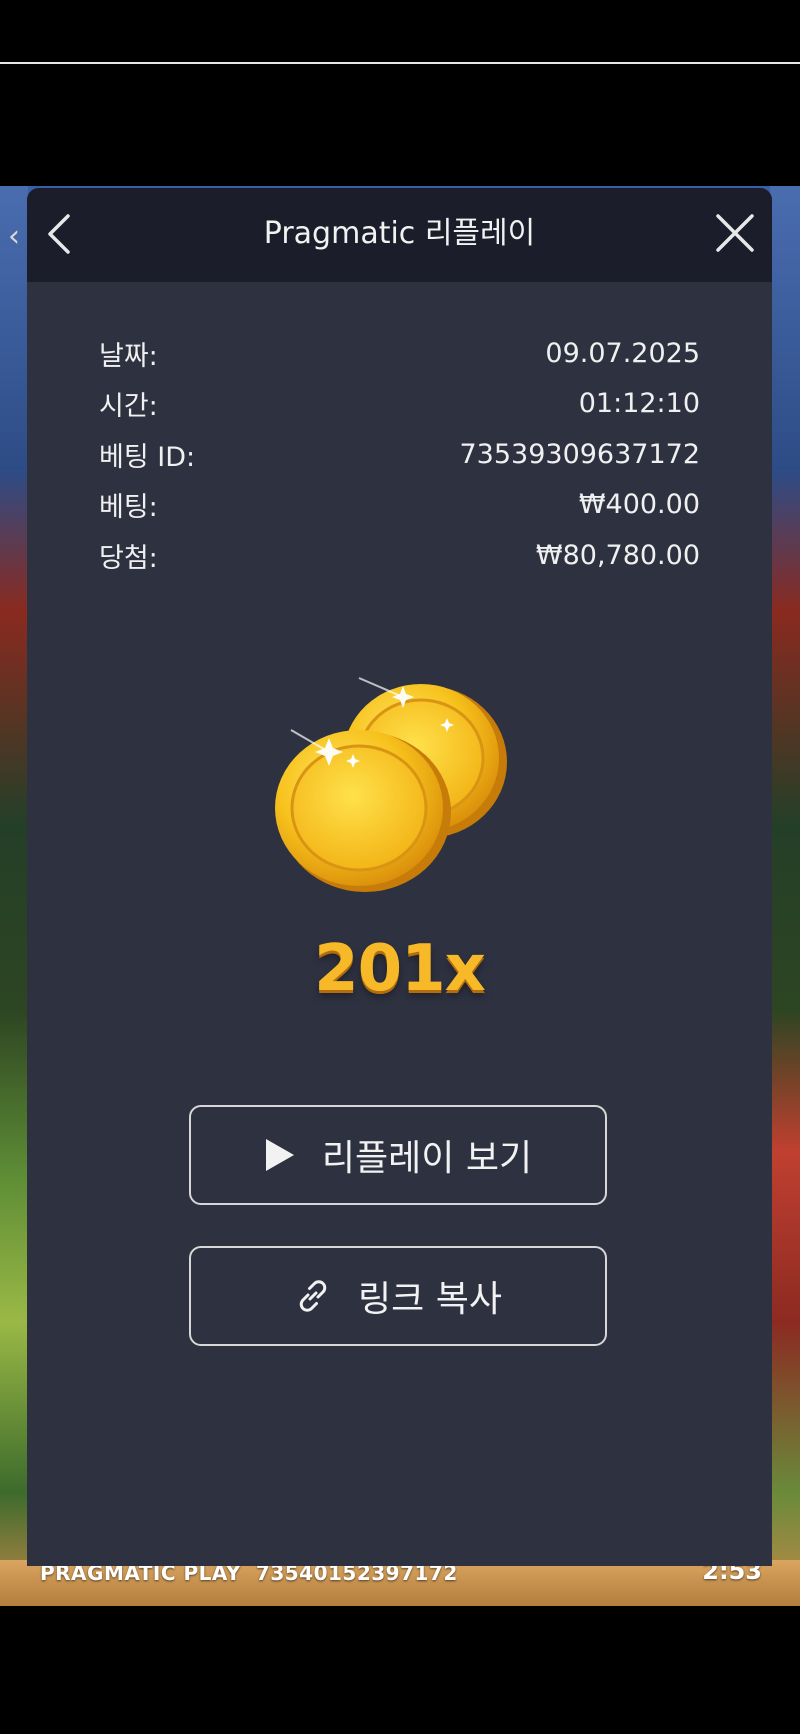  What do you see at coordinates (280, 1155) in the screenshot?
I see `play-icon` at bounding box center [280, 1155].